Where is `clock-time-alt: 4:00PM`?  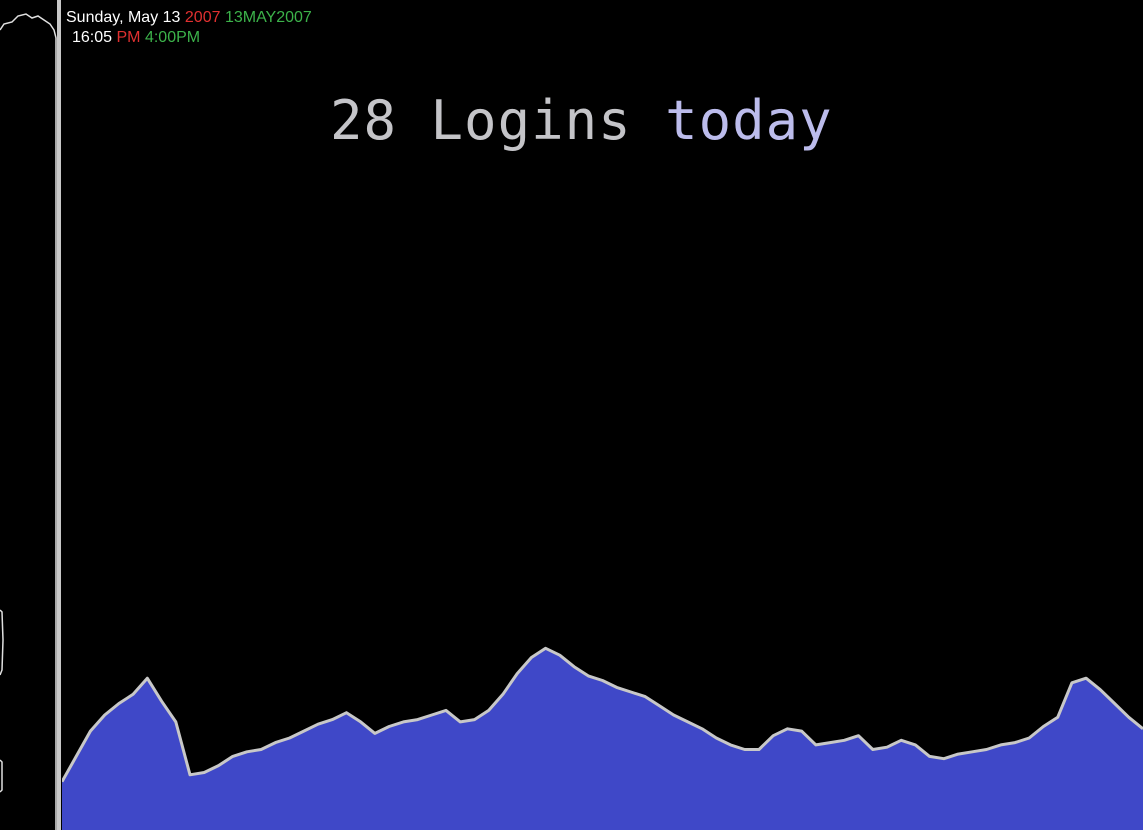
clock-time-alt: 4:00PM is located at coordinates (172, 37).